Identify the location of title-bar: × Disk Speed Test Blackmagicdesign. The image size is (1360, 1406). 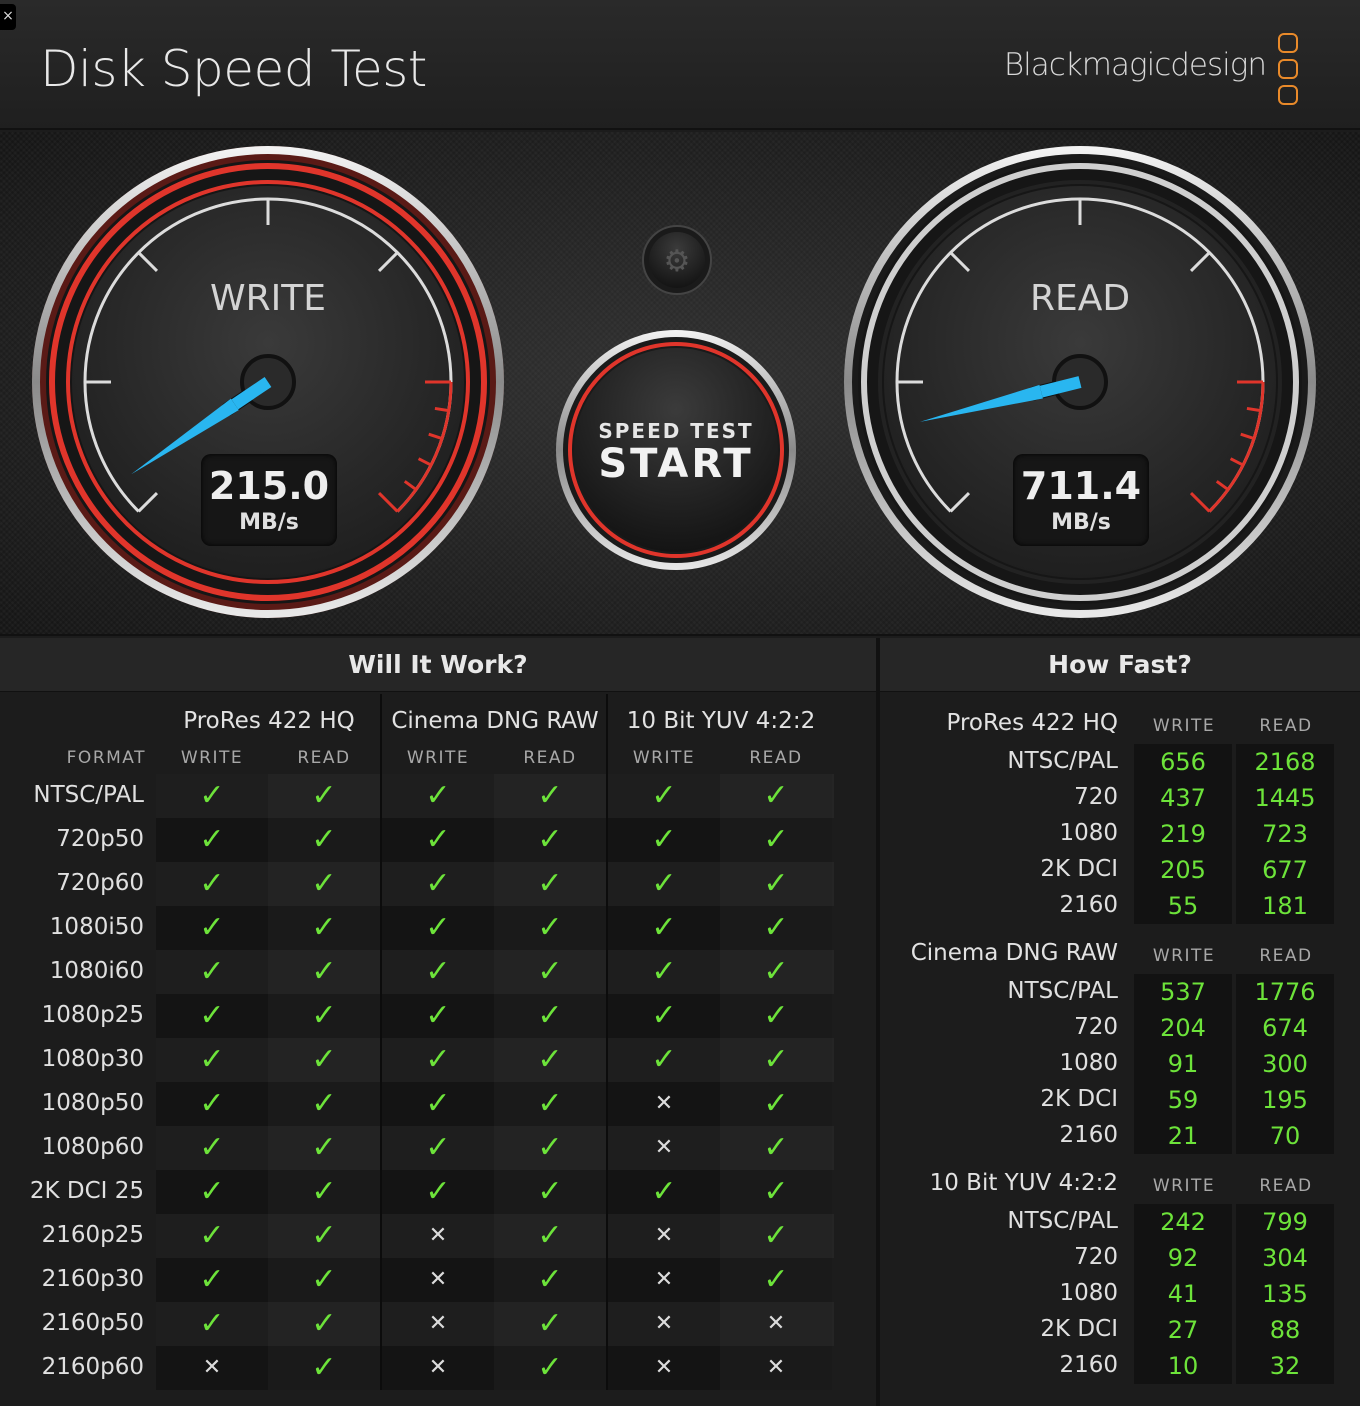
(680, 65).